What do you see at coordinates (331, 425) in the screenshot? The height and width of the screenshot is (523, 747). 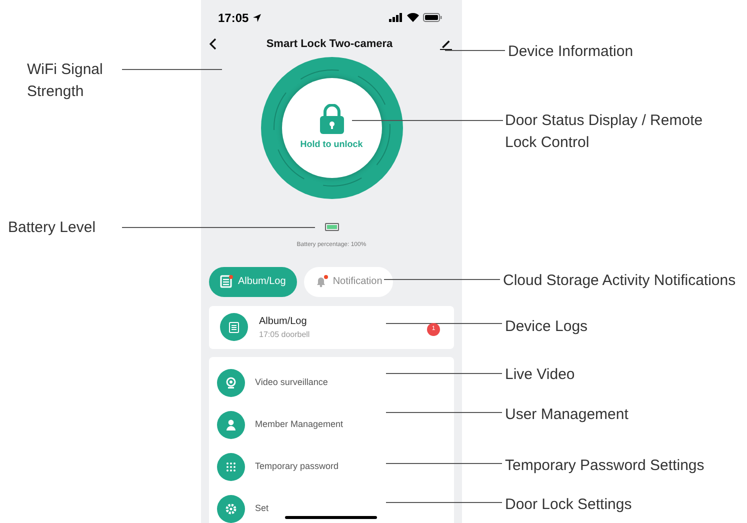 I see `menu-item: Member Management` at bounding box center [331, 425].